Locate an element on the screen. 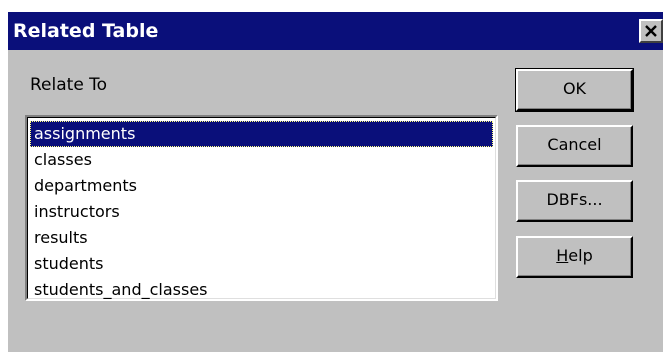 Image resolution: width=663 pixels, height=352 pixels. list-item: classes is located at coordinates (261, 160).